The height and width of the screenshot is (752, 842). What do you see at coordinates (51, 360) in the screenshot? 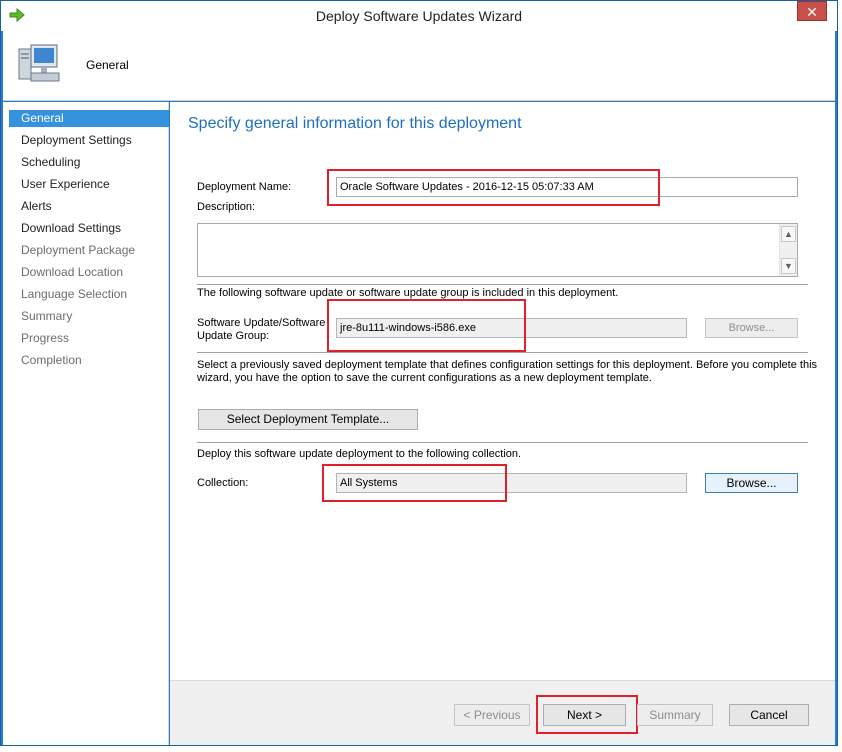
I see `nav-item-completion: Completion` at bounding box center [51, 360].